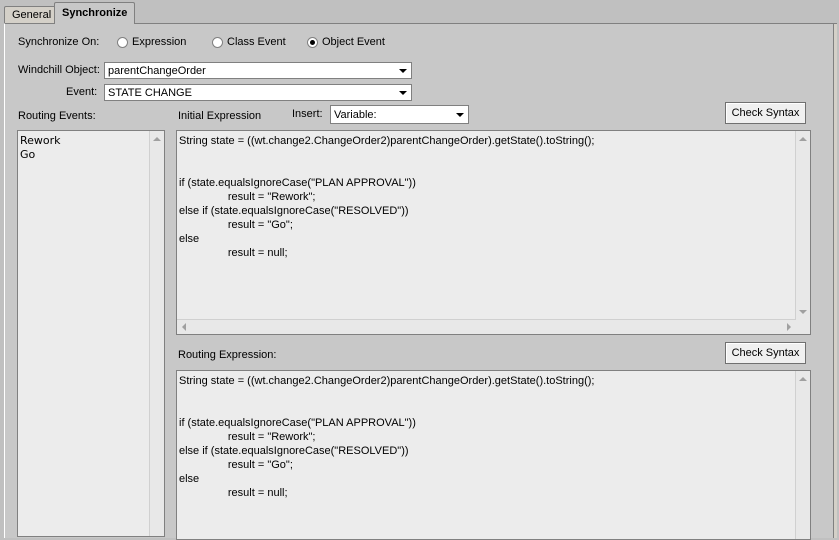 The image size is (839, 540). Describe the element at coordinates (184, 327) in the screenshot. I see `scroll-left-icon` at that location.